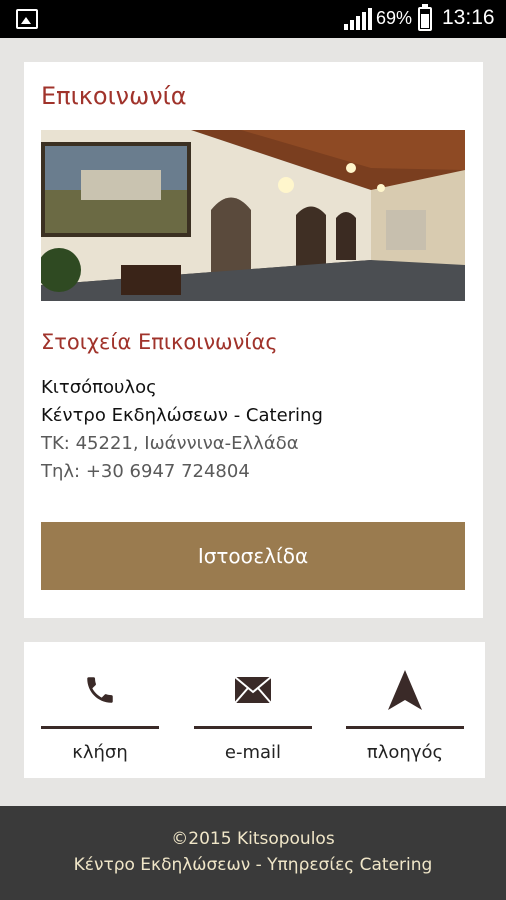 This screenshot has width=506, height=900. Describe the element at coordinates (27, 19) in the screenshot. I see `image-notification-icon` at that location.